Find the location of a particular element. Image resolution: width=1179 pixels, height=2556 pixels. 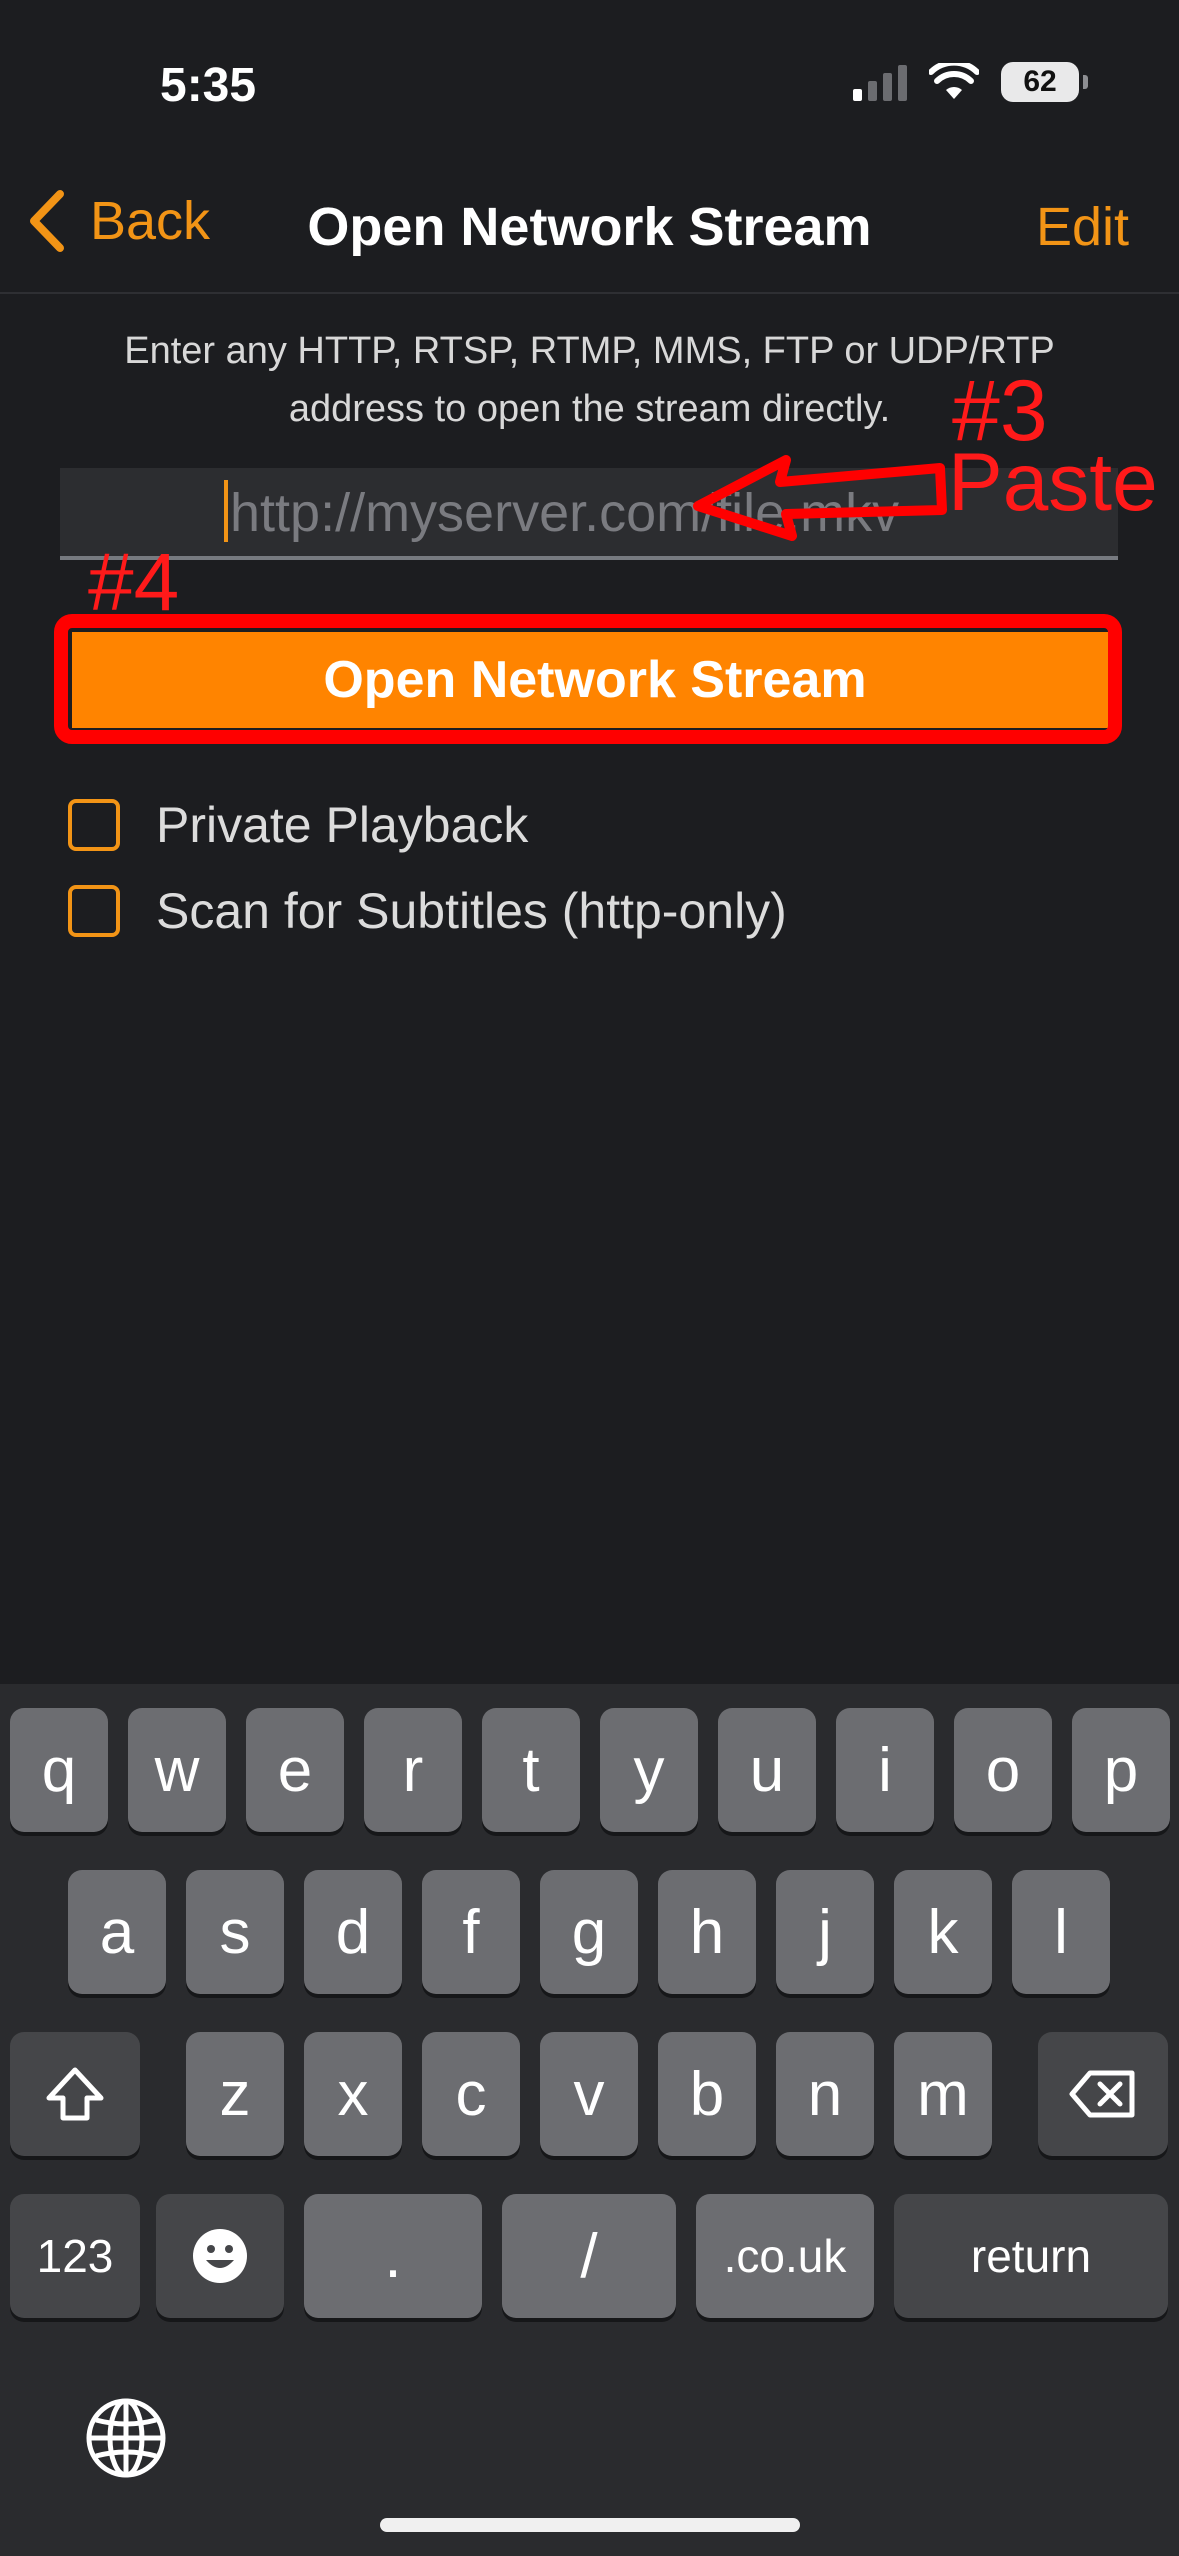

key-l: l is located at coordinates (1061, 1932).